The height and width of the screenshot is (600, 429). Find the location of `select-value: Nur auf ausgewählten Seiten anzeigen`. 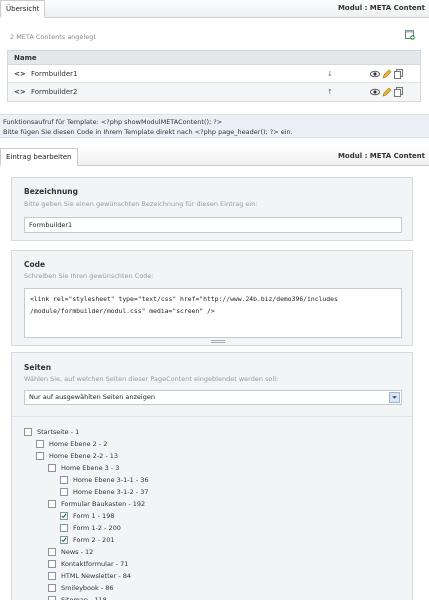

select-value: Nur auf ausgewählten Seiten anzeigen is located at coordinates (92, 397).